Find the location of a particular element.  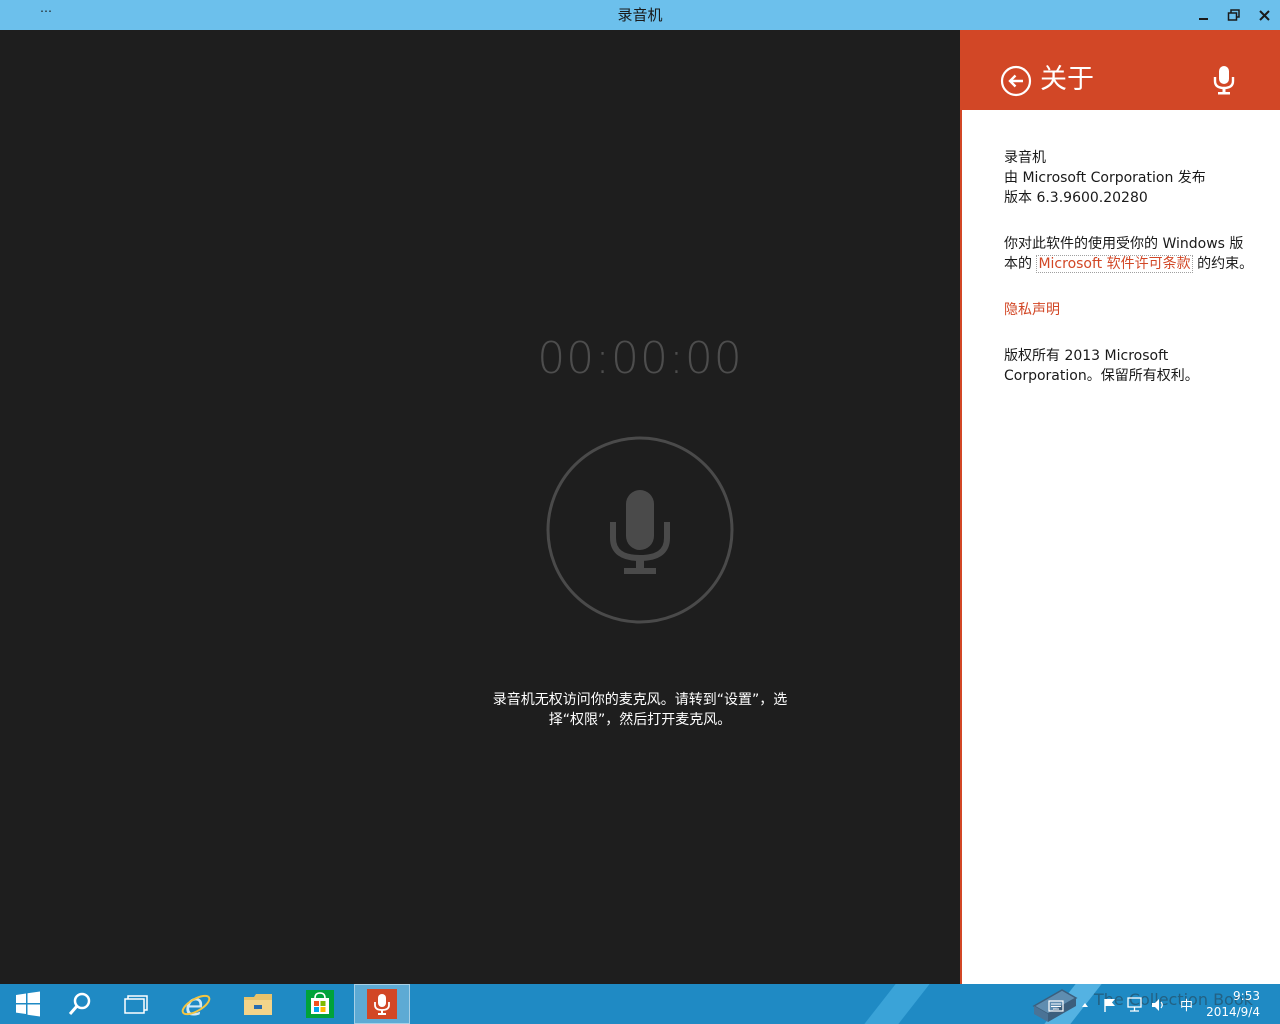

ime-indicator: 中 is located at coordinates (1186, 1004).